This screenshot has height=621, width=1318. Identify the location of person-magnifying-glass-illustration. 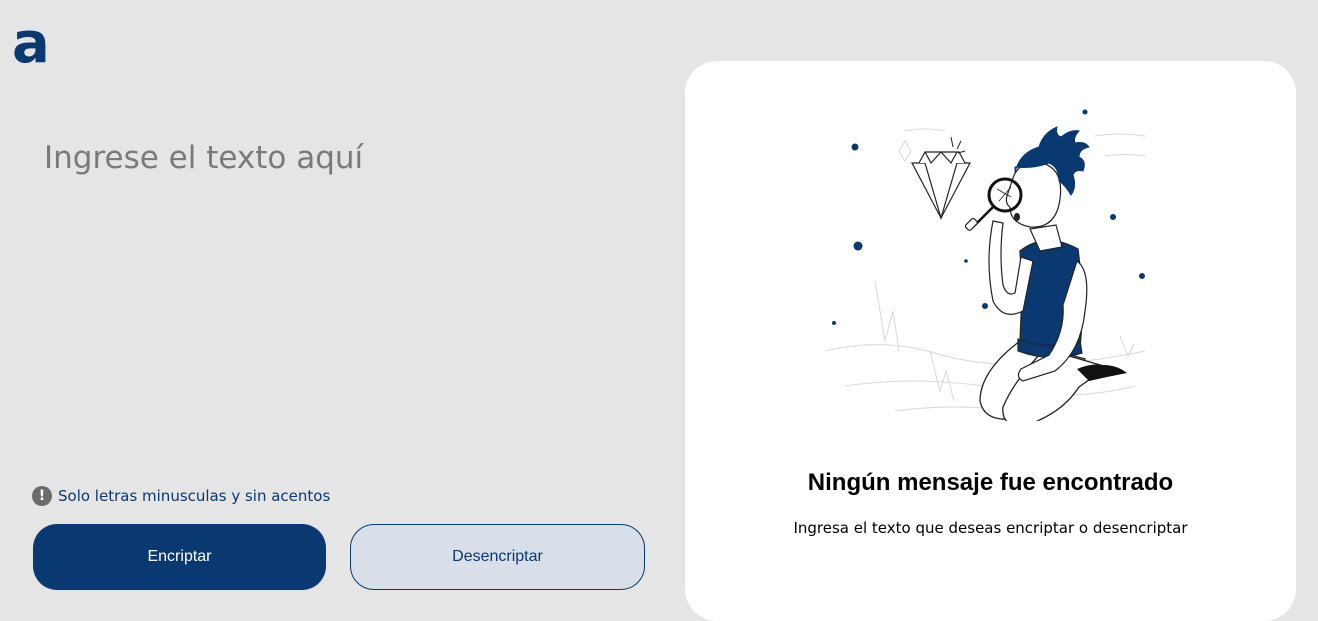
(985, 265).